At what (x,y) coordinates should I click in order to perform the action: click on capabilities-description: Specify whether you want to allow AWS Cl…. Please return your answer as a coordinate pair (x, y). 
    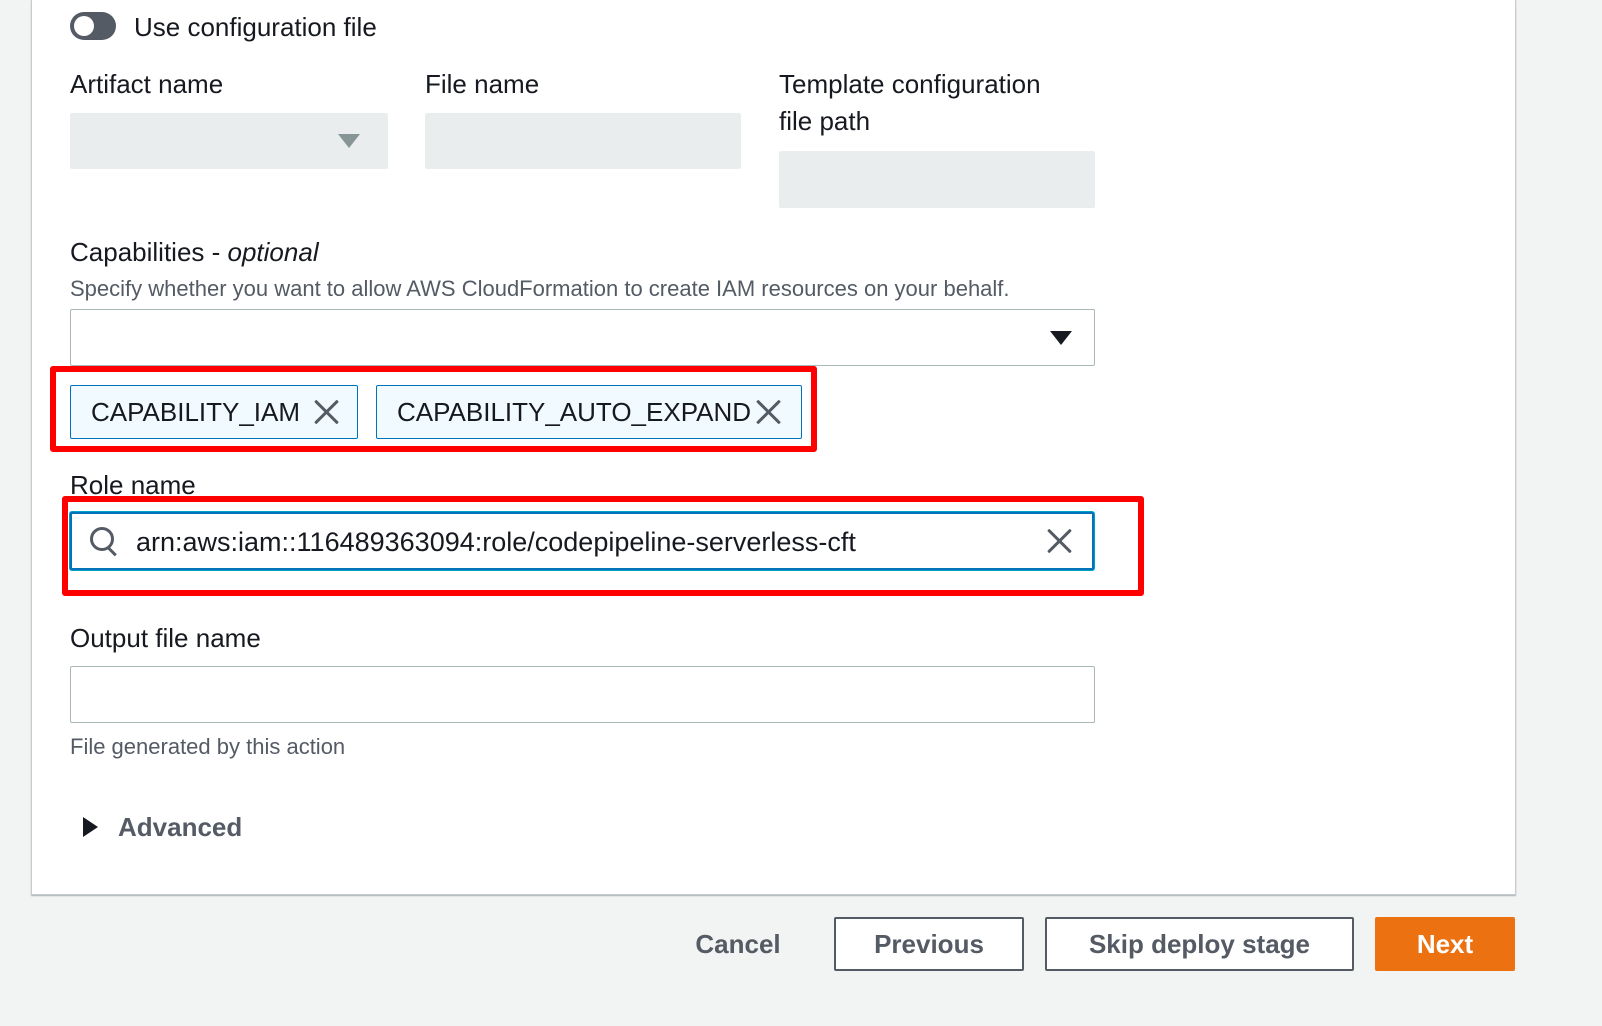
    Looking at the image, I should click on (540, 288).